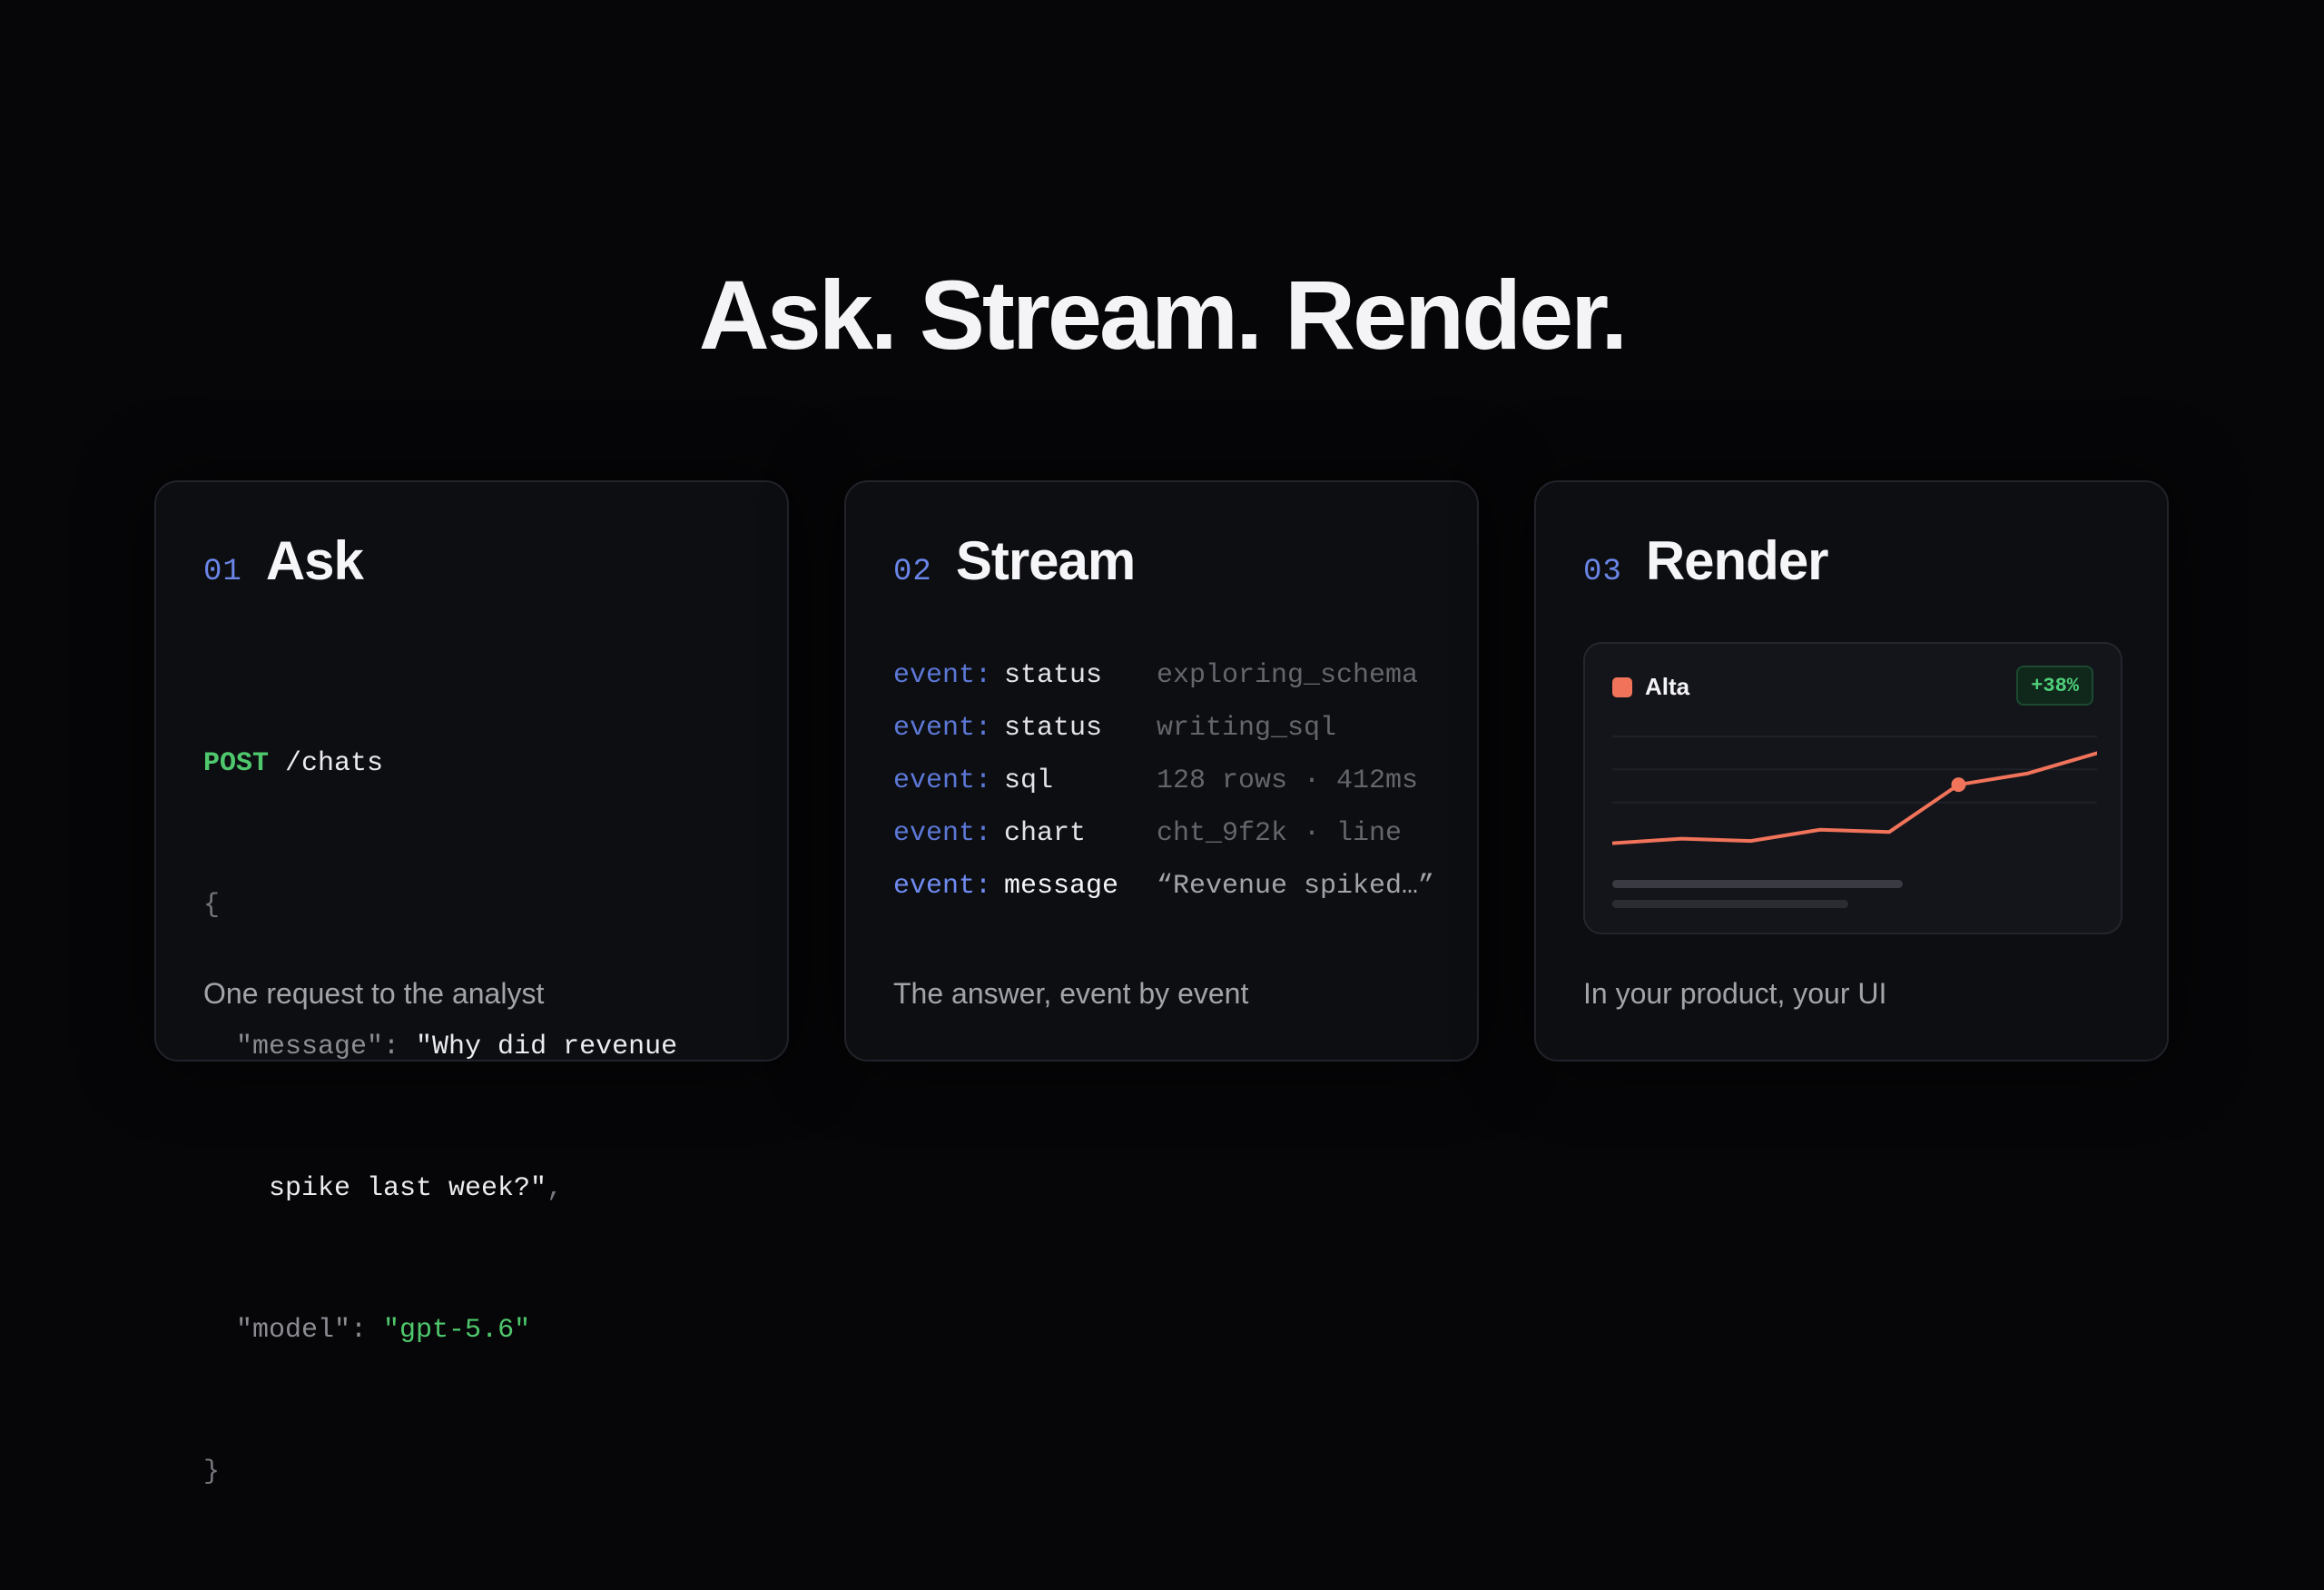 The width and height of the screenshot is (2324, 1590). Describe the element at coordinates (310, 1047) in the screenshot. I see `message-key: "message":` at that location.